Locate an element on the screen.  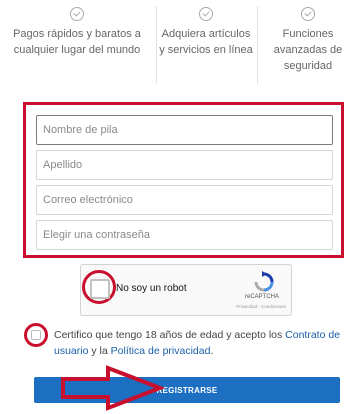
certify-text-after: . is located at coordinates (212, 351).